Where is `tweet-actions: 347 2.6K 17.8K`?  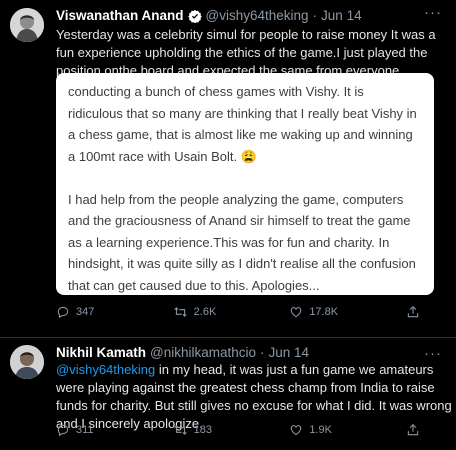 tweet-actions: 347 2.6K 17.8K is located at coordinates (241, 312).